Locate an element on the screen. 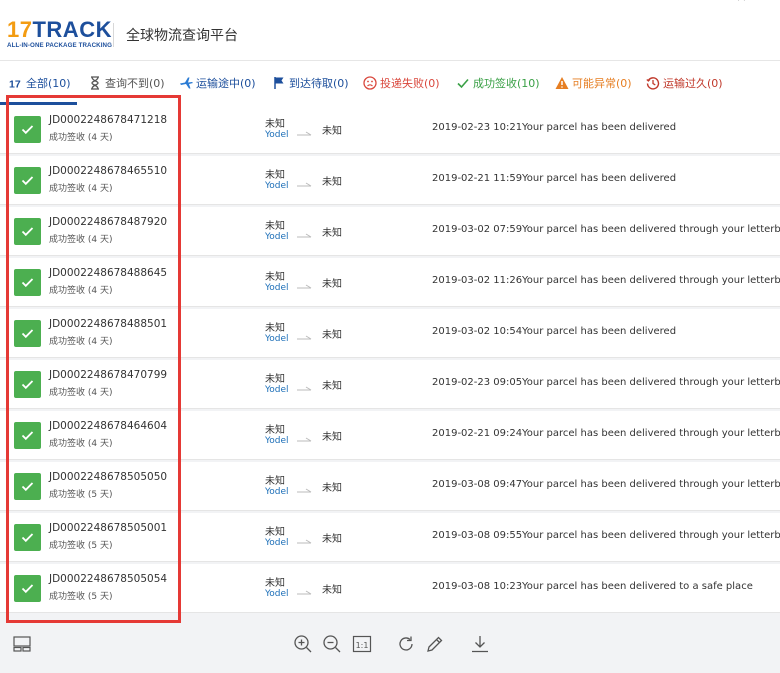 Image resolution: width=780 pixels, height=673 pixels. tab-delivery-failed: 投递失败(0) is located at coordinates (401, 83).